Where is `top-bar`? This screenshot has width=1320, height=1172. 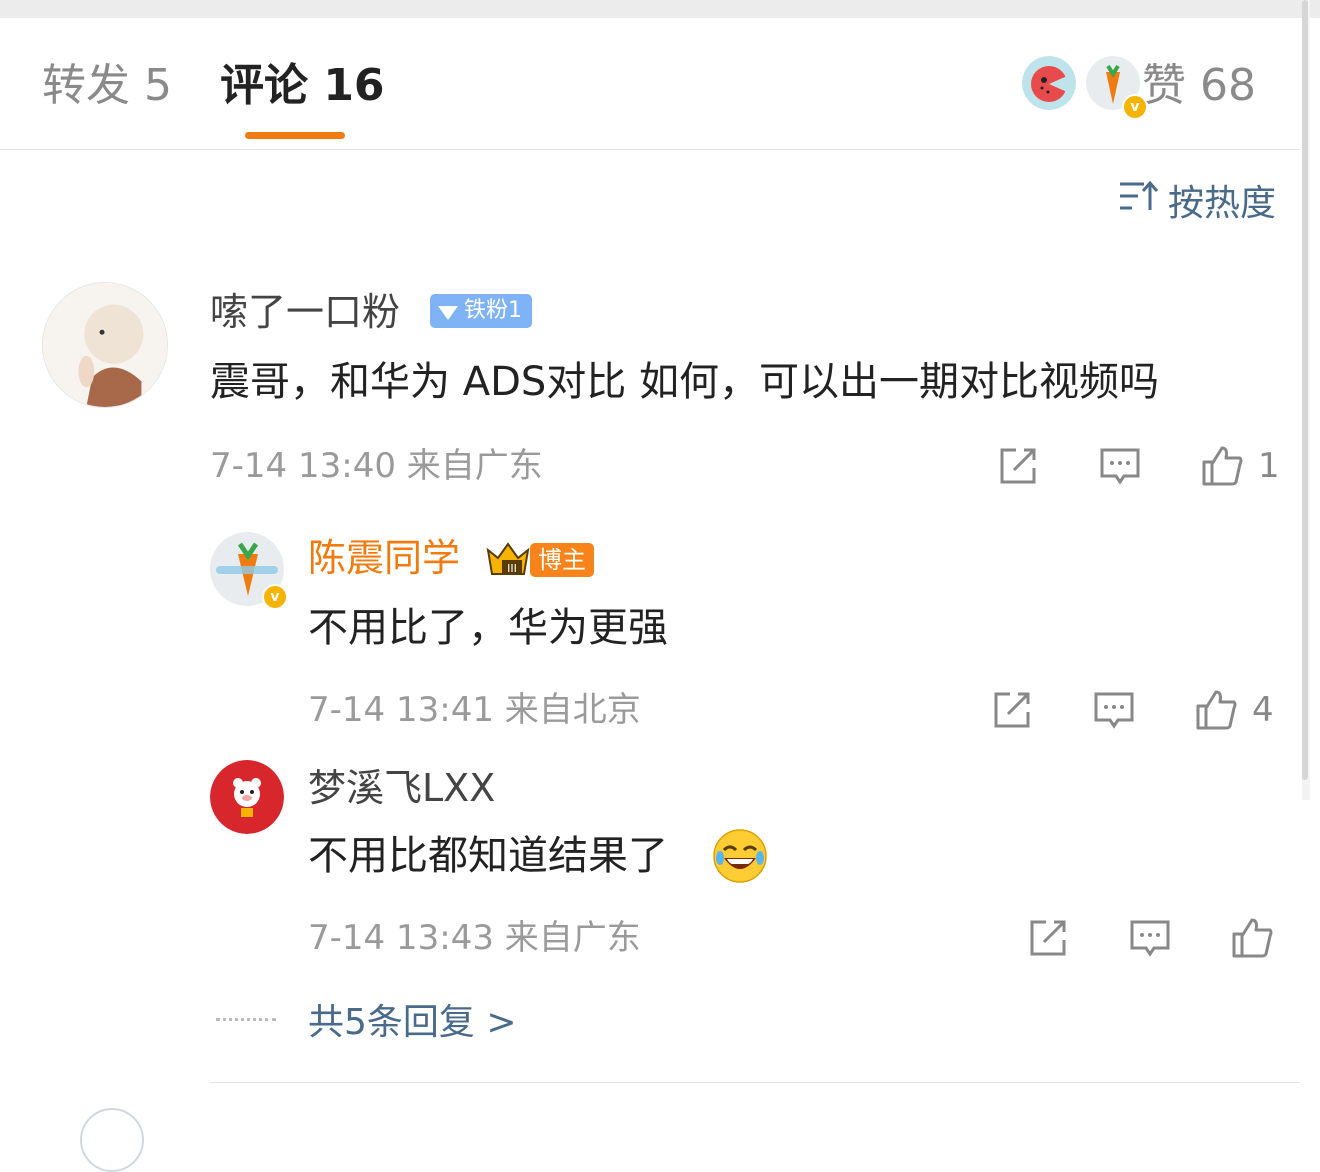
top-bar is located at coordinates (660, 9).